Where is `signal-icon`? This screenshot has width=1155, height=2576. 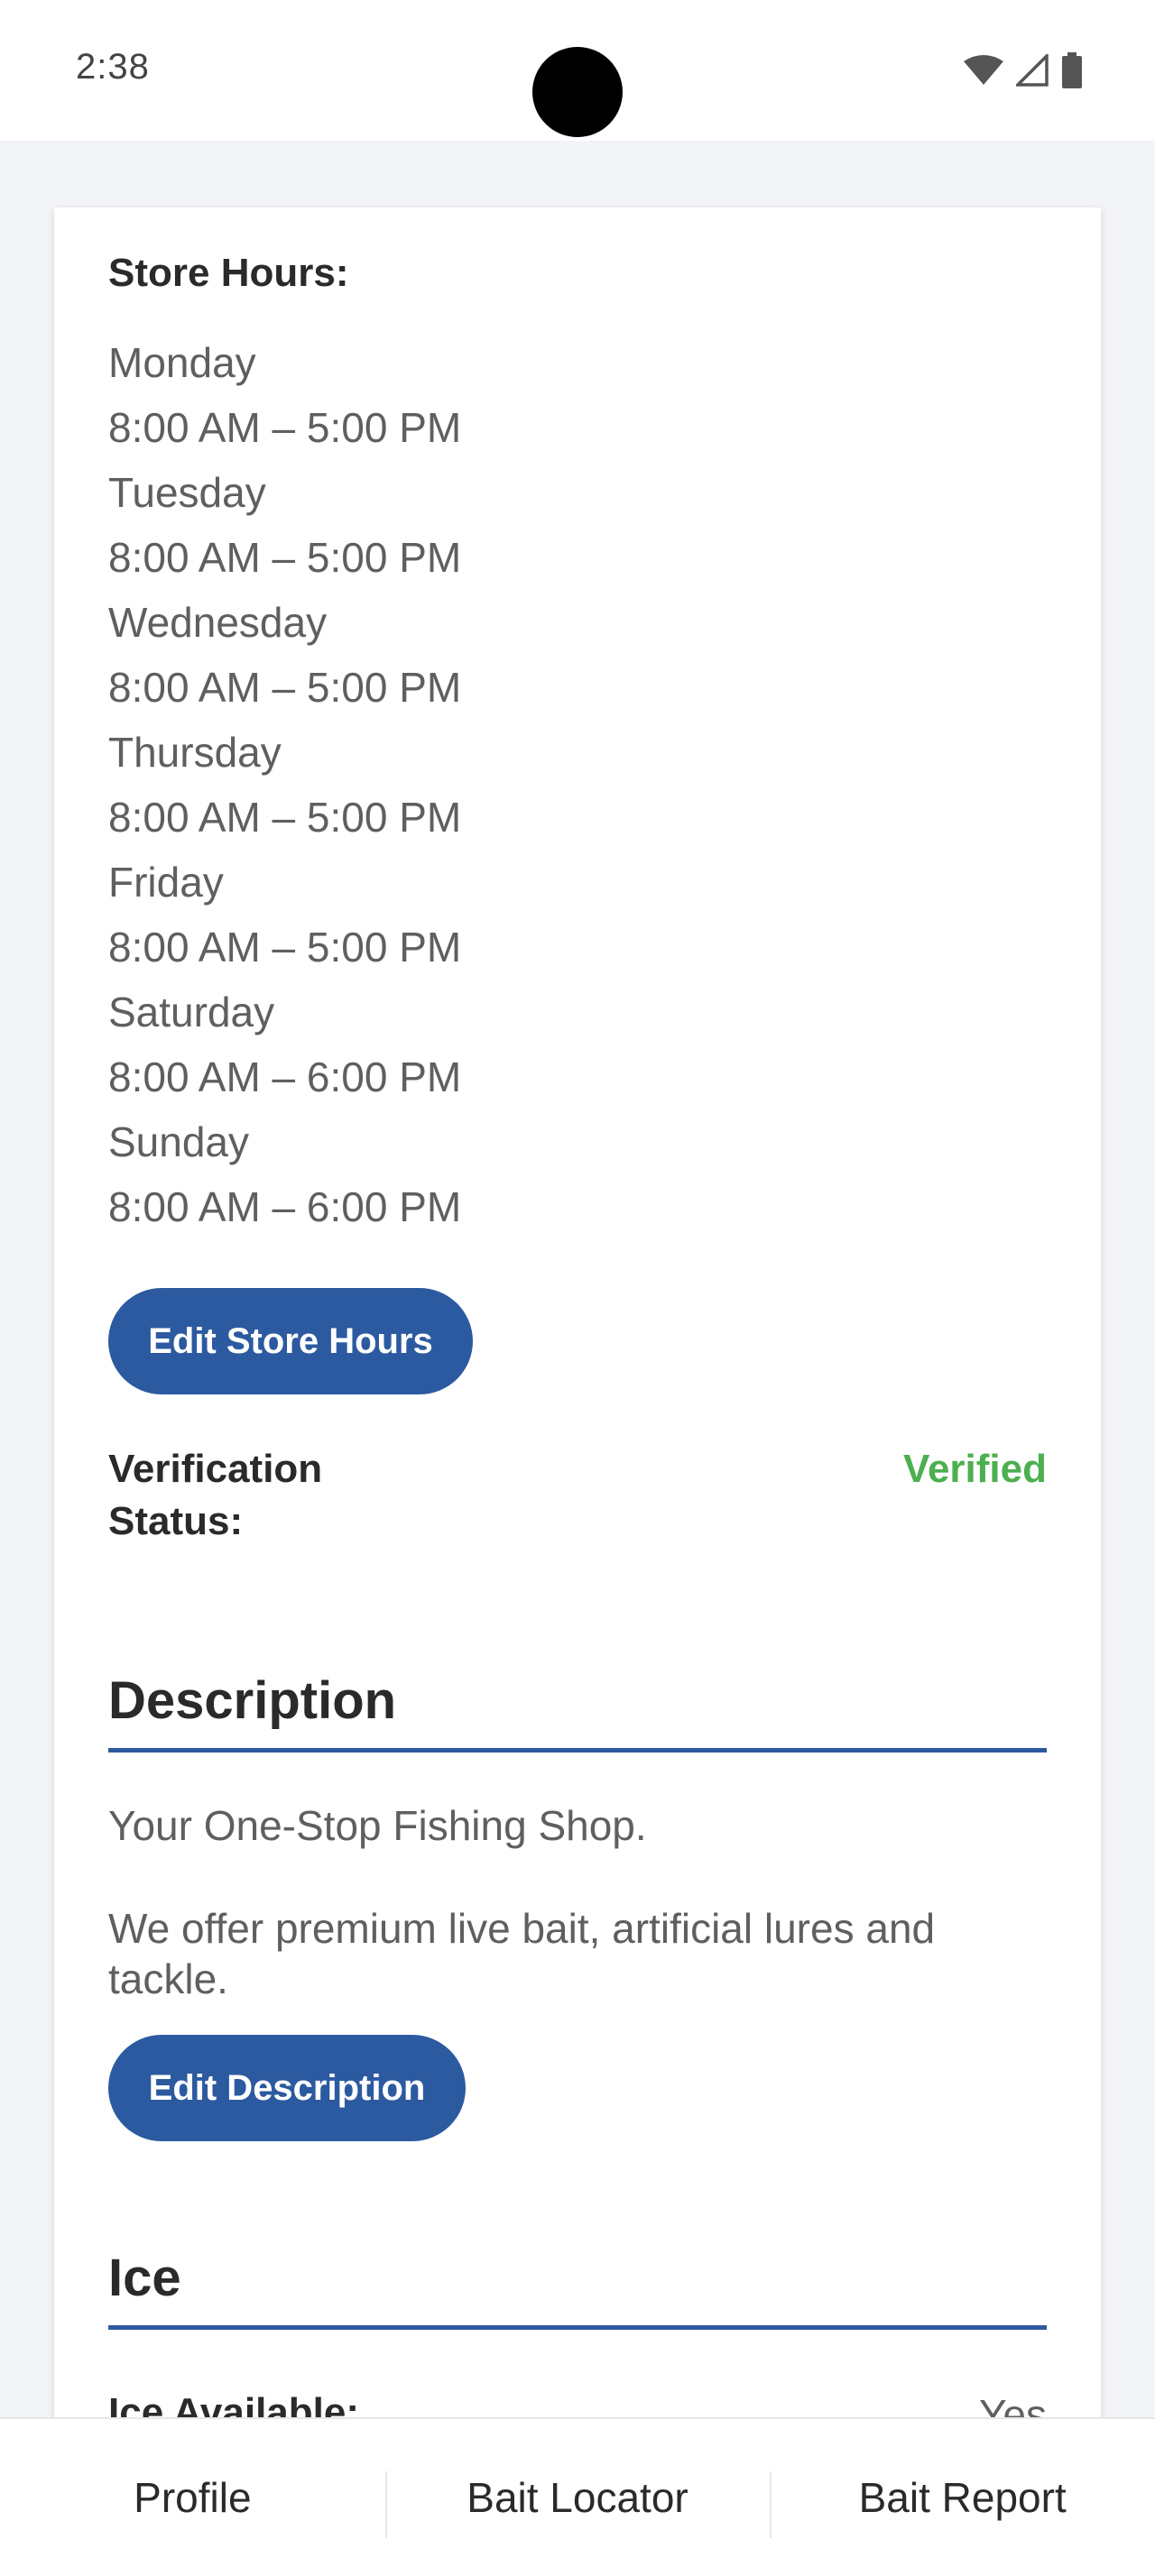
signal-icon is located at coordinates (1032, 70).